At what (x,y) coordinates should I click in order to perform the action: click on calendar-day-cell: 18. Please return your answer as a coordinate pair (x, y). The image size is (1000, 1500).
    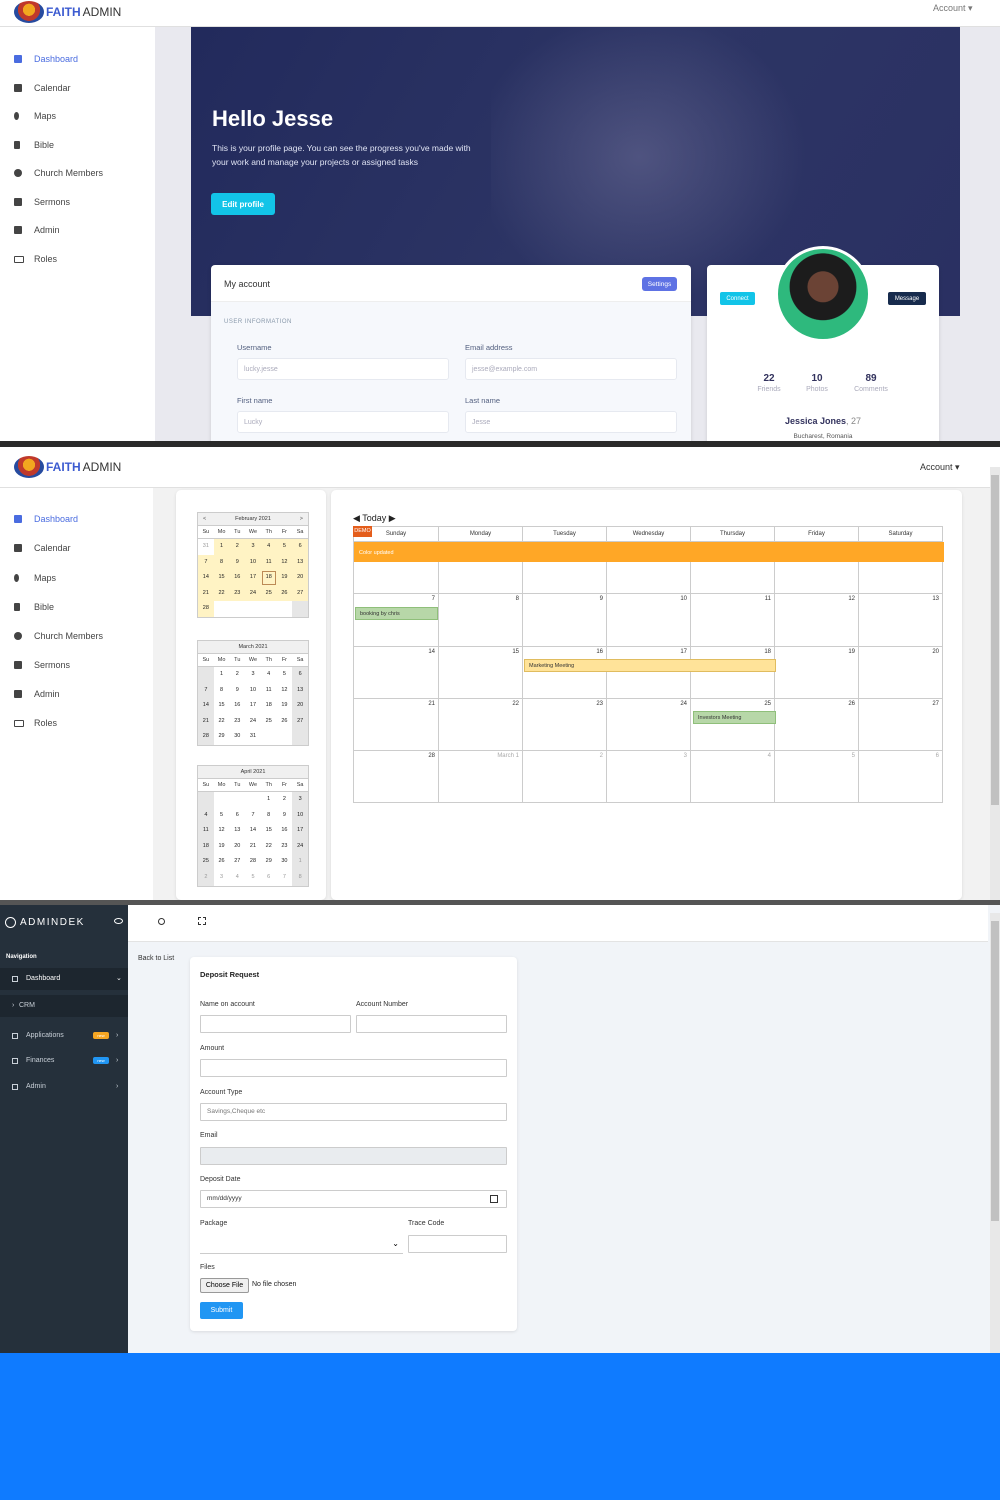
    Looking at the image, I should click on (732, 672).